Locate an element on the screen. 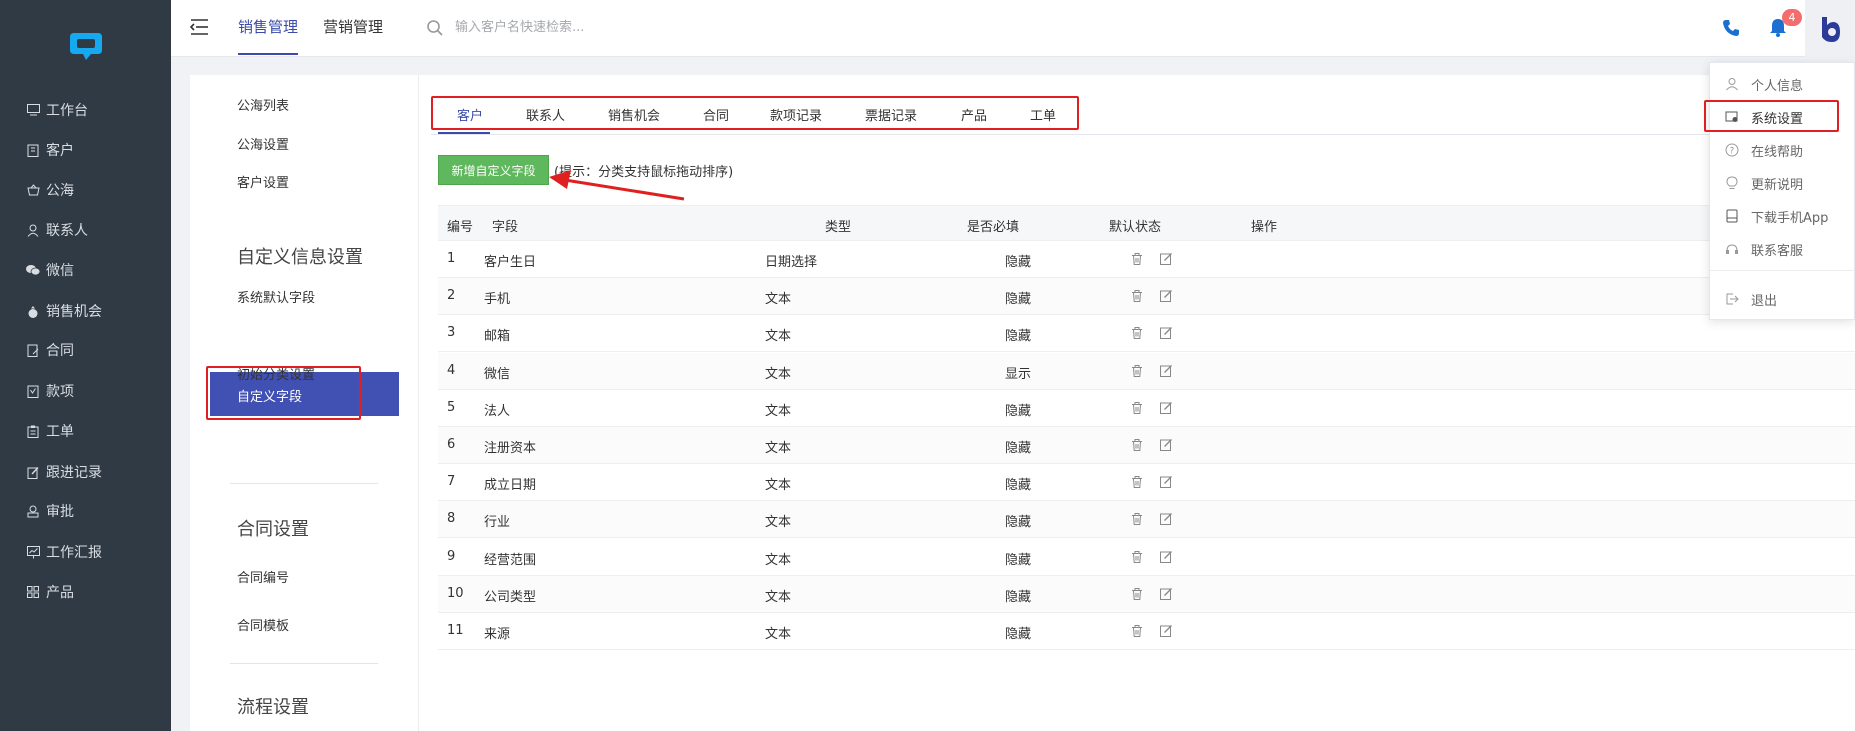  cell-number: 4 is located at coordinates (451, 370).